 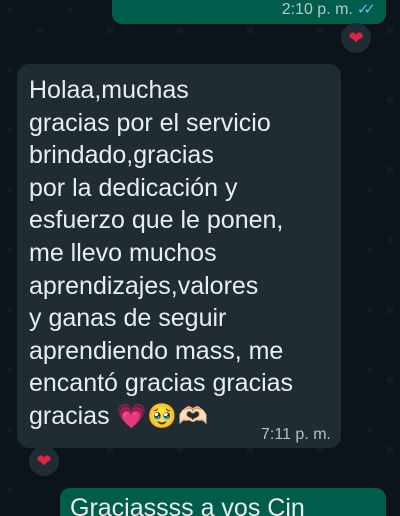 I want to click on message-time: 7:11 p. m., so click(x=296, y=434).